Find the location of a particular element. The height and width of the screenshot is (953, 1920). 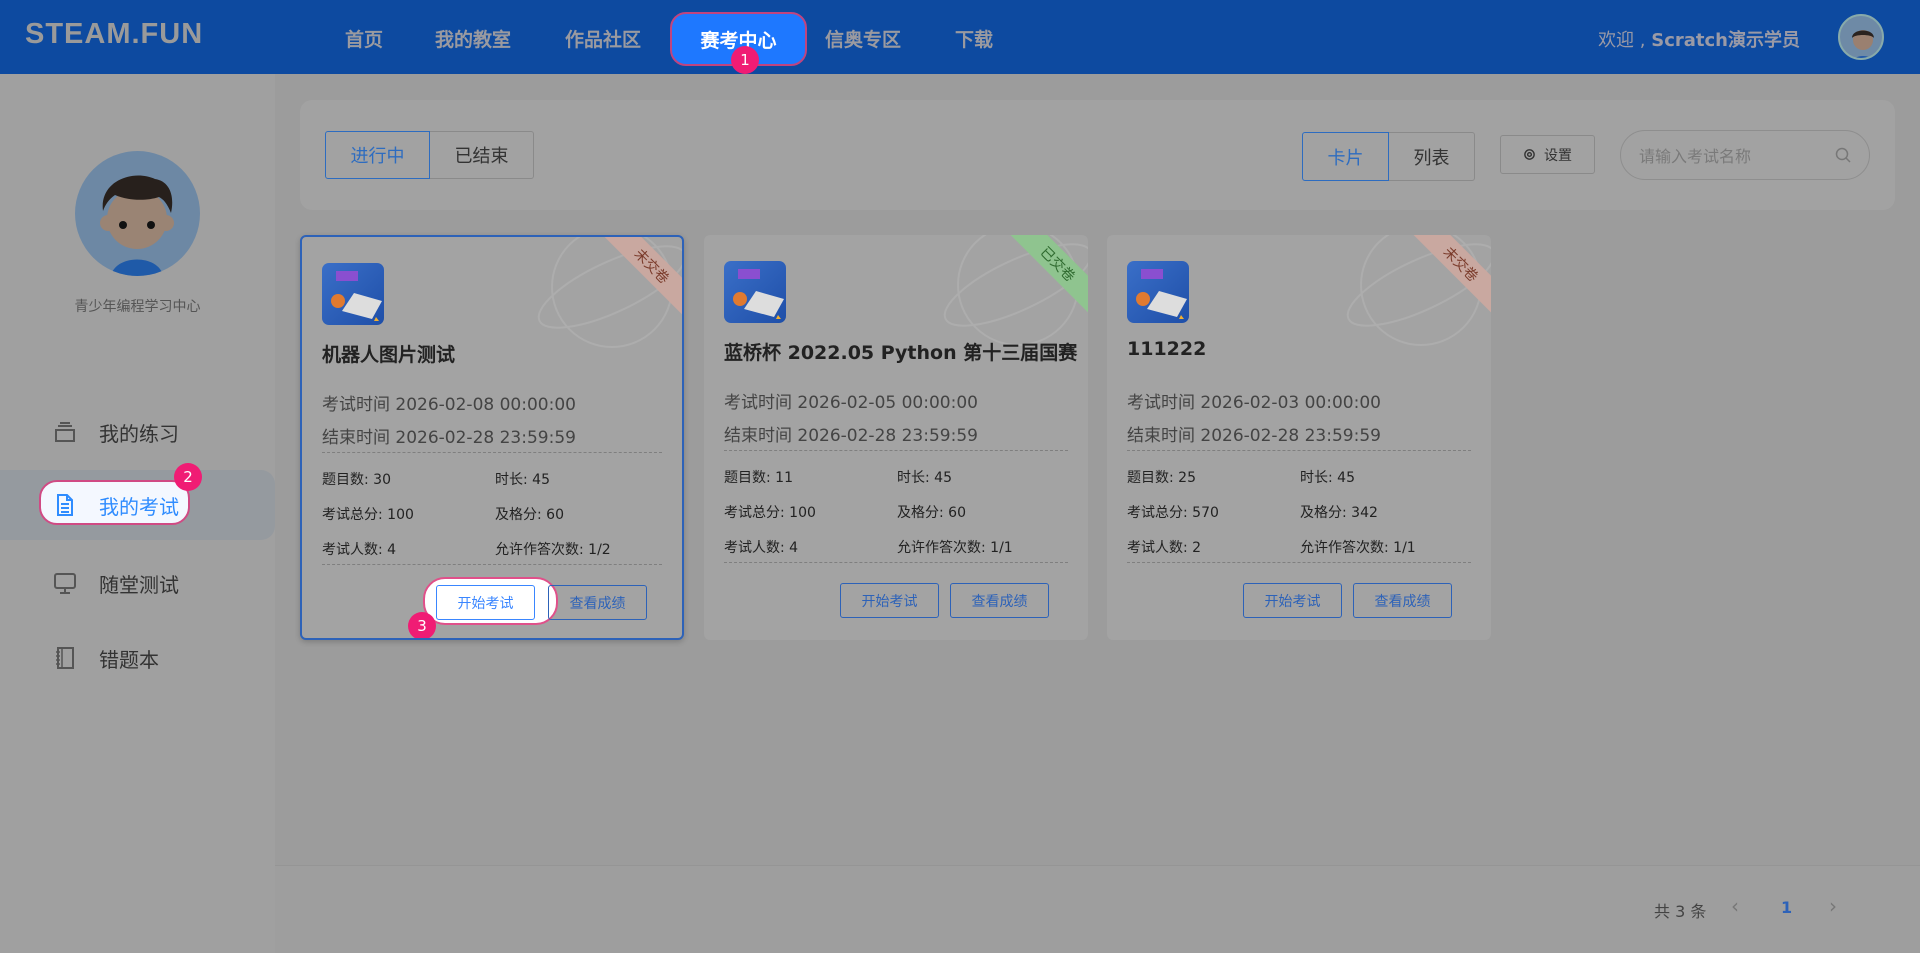

sidebar-item-label: 我的练习 is located at coordinates (139, 433).